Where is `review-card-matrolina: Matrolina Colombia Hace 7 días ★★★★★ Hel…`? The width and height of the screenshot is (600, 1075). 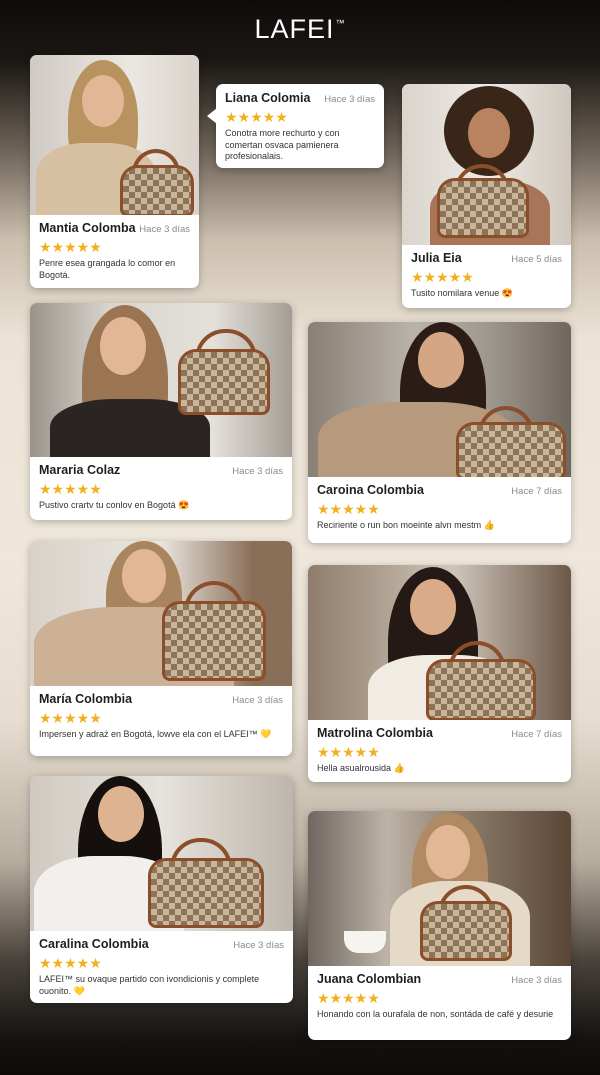 review-card-matrolina: Matrolina Colombia Hace 7 días ★★★★★ Hel… is located at coordinates (439, 673).